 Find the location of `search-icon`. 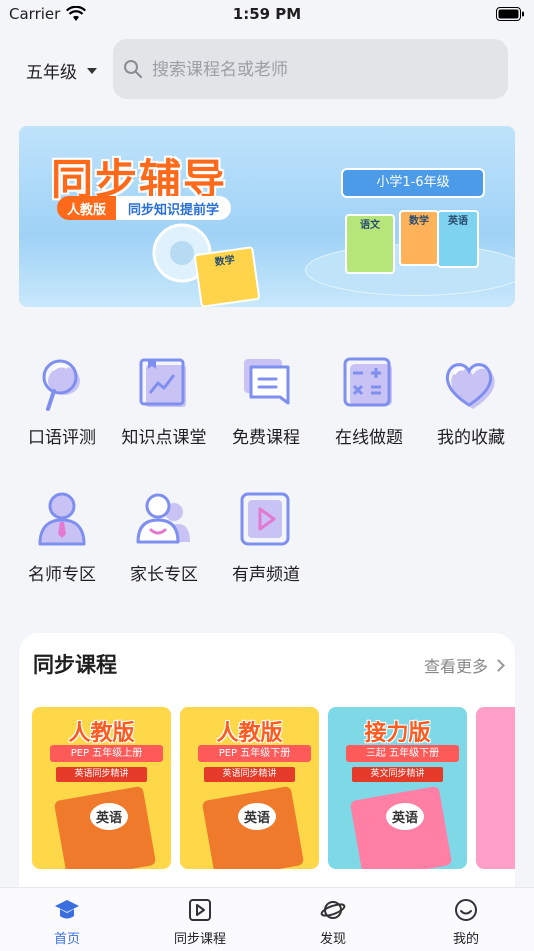

search-icon is located at coordinates (133, 69).